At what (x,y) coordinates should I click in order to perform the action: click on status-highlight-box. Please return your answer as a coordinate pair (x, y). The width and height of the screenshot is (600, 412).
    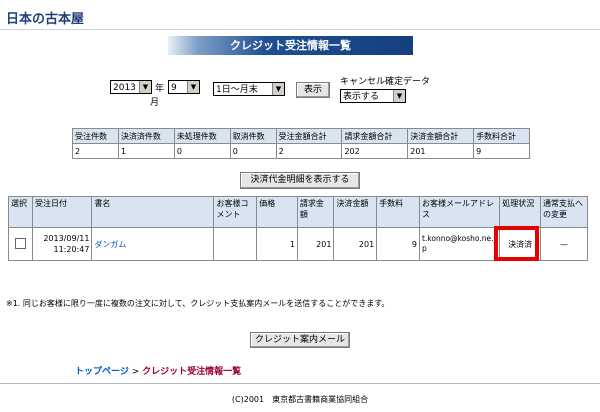
    Looking at the image, I should click on (516, 243).